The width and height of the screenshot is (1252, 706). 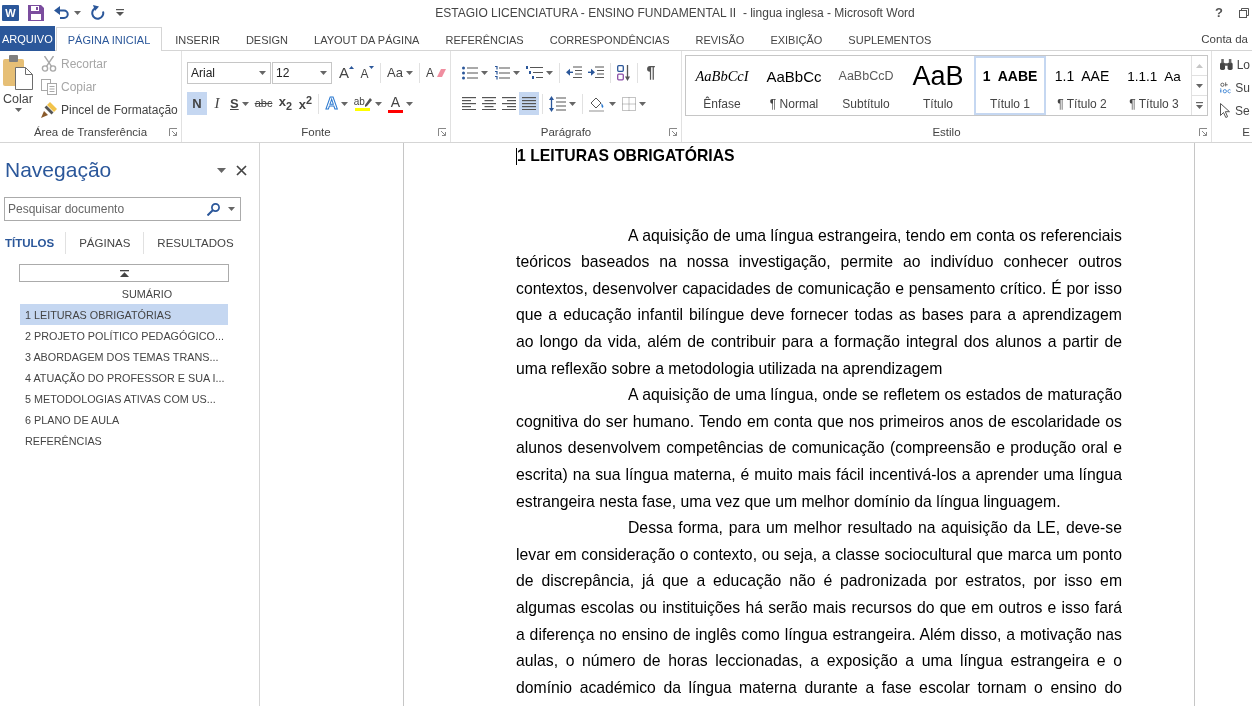 What do you see at coordinates (1226, 87) in the screenshot?
I see `replace-icon` at bounding box center [1226, 87].